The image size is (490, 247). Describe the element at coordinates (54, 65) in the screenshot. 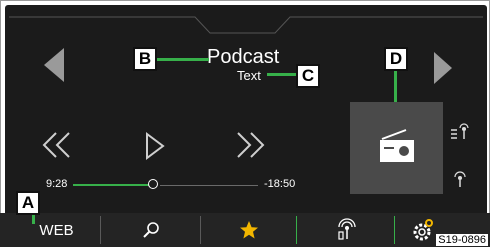

I see `prev-arrow-icon` at that location.